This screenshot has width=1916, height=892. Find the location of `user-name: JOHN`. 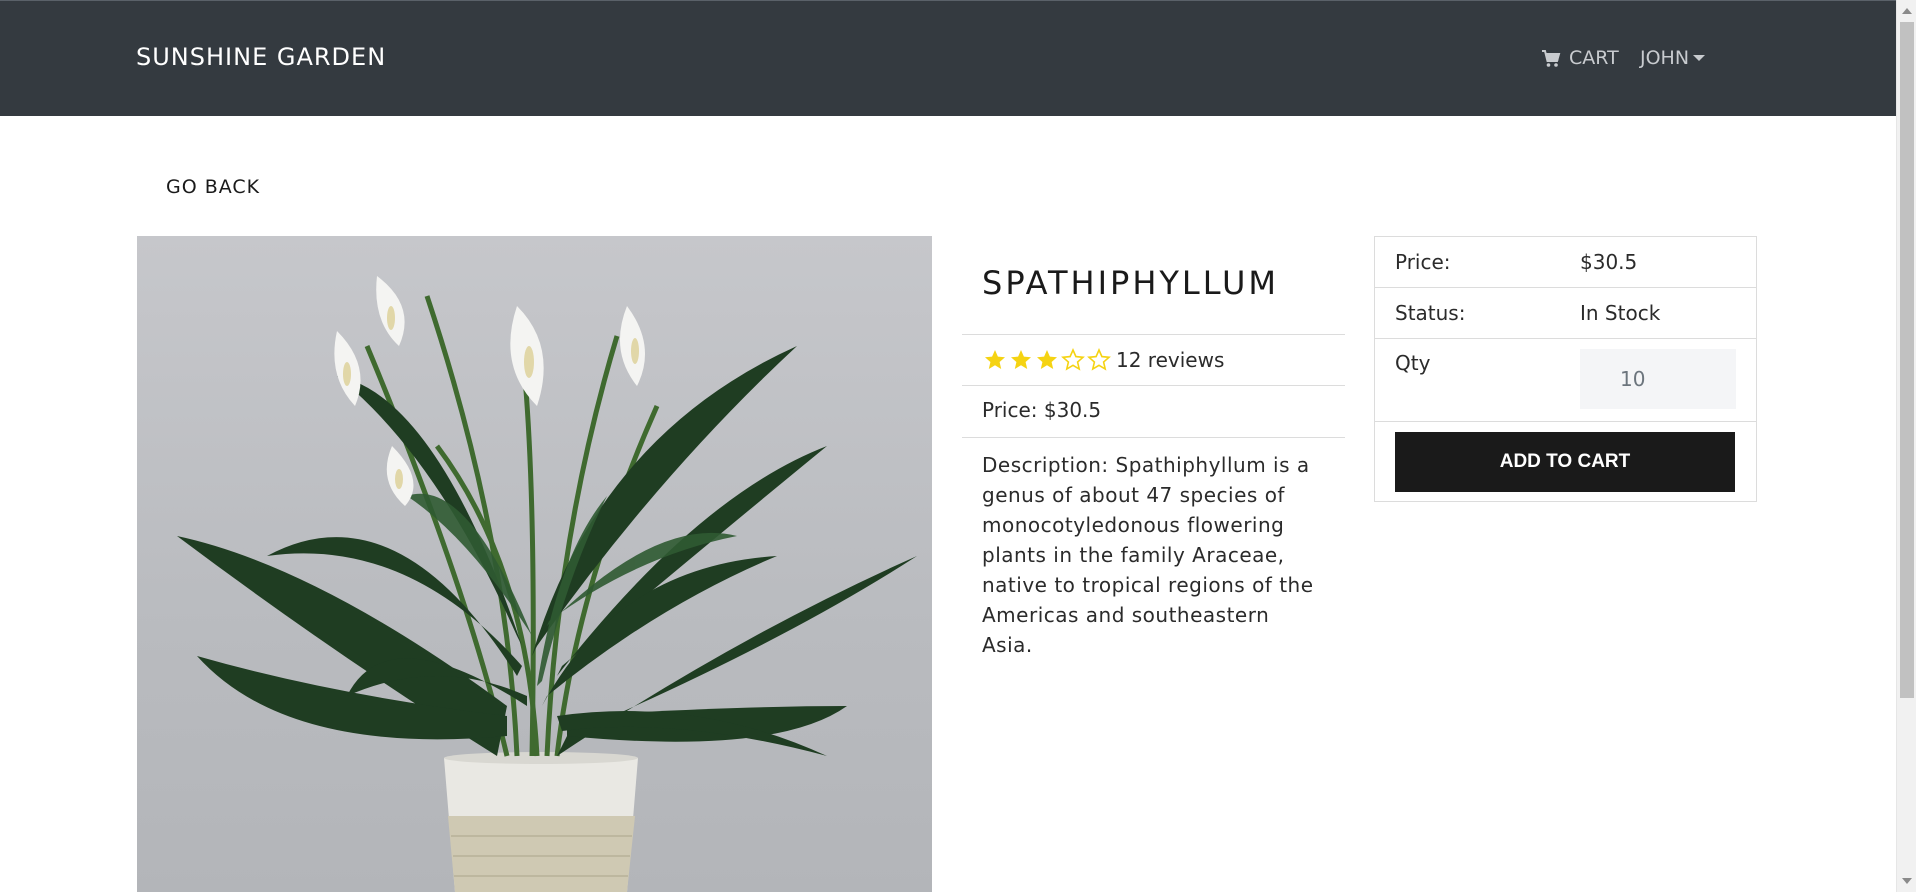

user-name: JOHN is located at coordinates (1665, 58).